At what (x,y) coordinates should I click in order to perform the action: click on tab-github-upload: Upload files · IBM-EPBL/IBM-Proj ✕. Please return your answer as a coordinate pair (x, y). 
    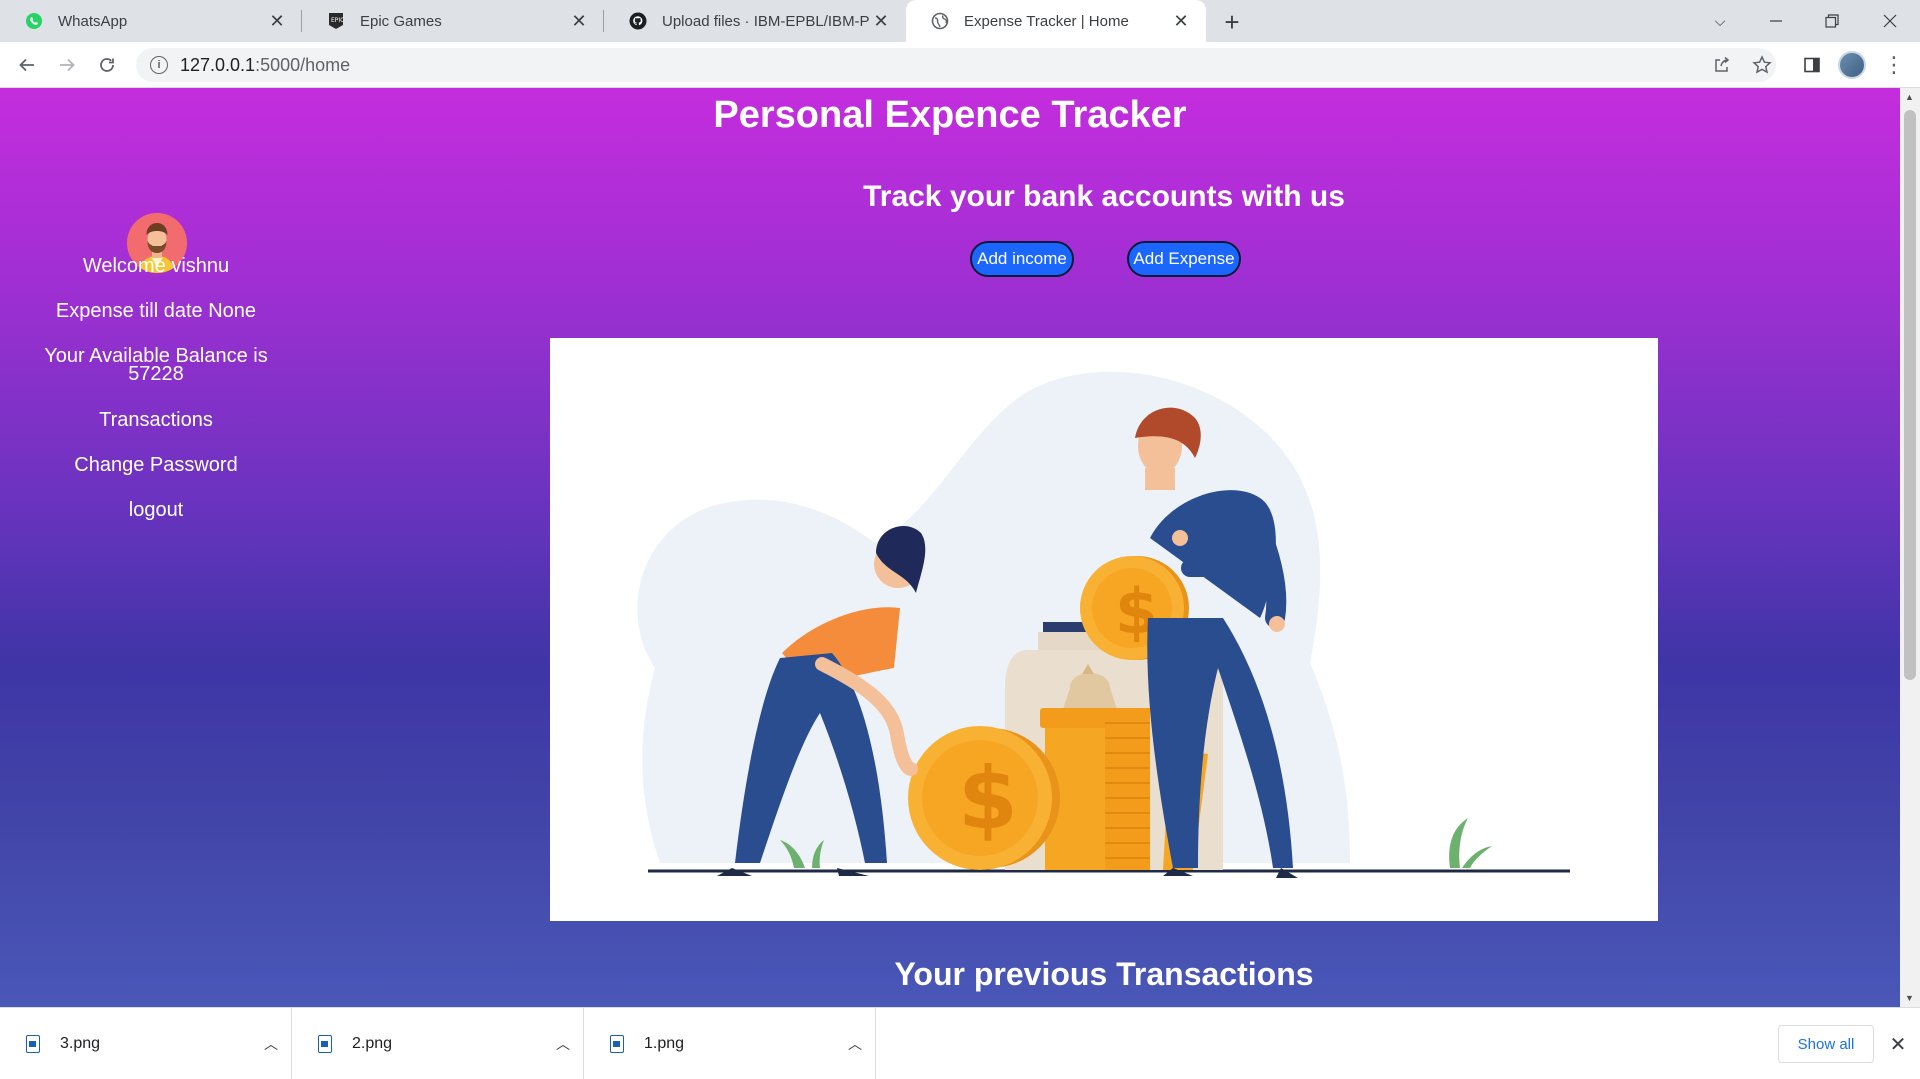
    Looking at the image, I should click on (755, 21).